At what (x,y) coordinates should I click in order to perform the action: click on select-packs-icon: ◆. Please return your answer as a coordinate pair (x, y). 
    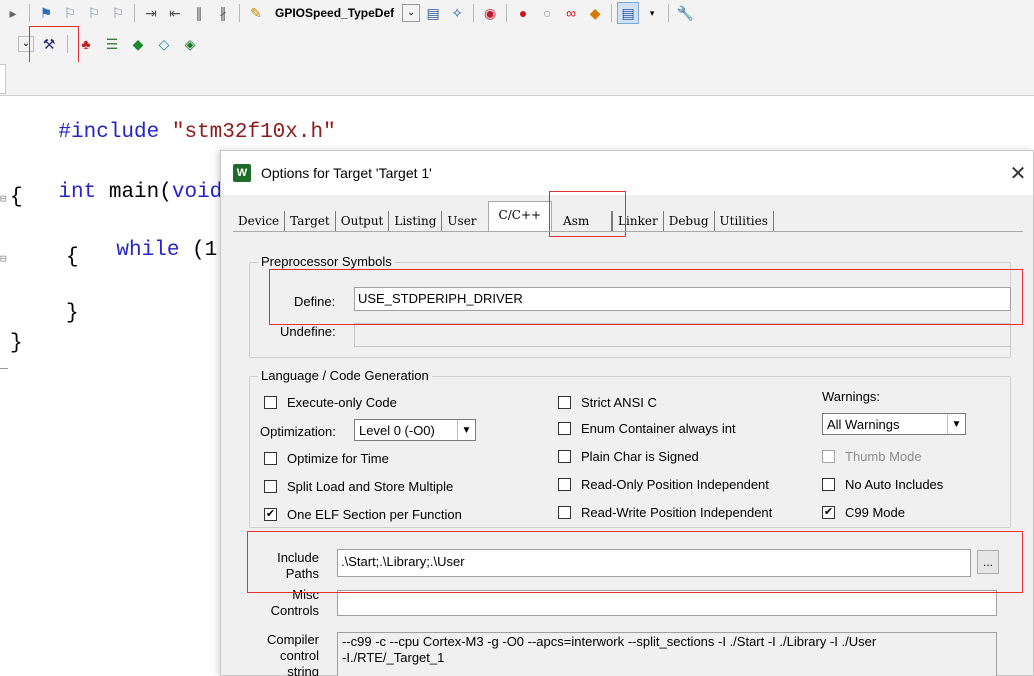
    Looking at the image, I should click on (138, 44).